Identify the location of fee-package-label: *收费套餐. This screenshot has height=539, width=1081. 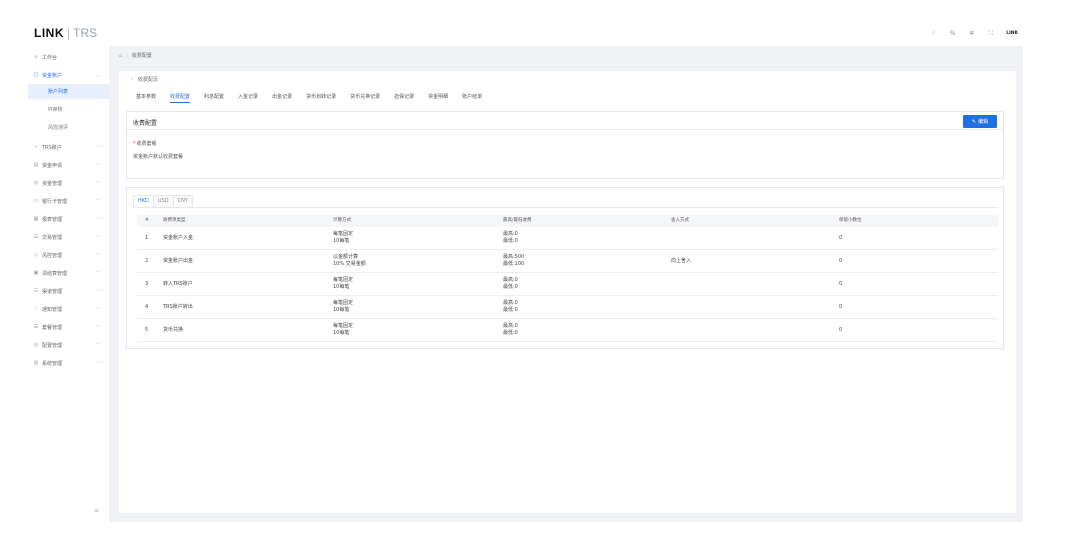
(145, 143).